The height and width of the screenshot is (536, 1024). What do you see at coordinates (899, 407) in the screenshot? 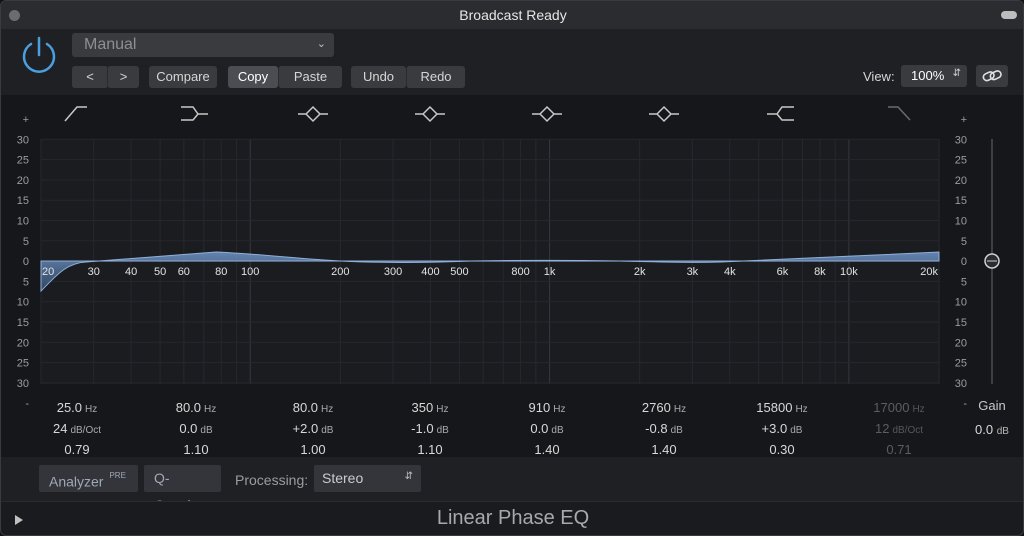
I see `band-frequency: 17000 Hz` at bounding box center [899, 407].